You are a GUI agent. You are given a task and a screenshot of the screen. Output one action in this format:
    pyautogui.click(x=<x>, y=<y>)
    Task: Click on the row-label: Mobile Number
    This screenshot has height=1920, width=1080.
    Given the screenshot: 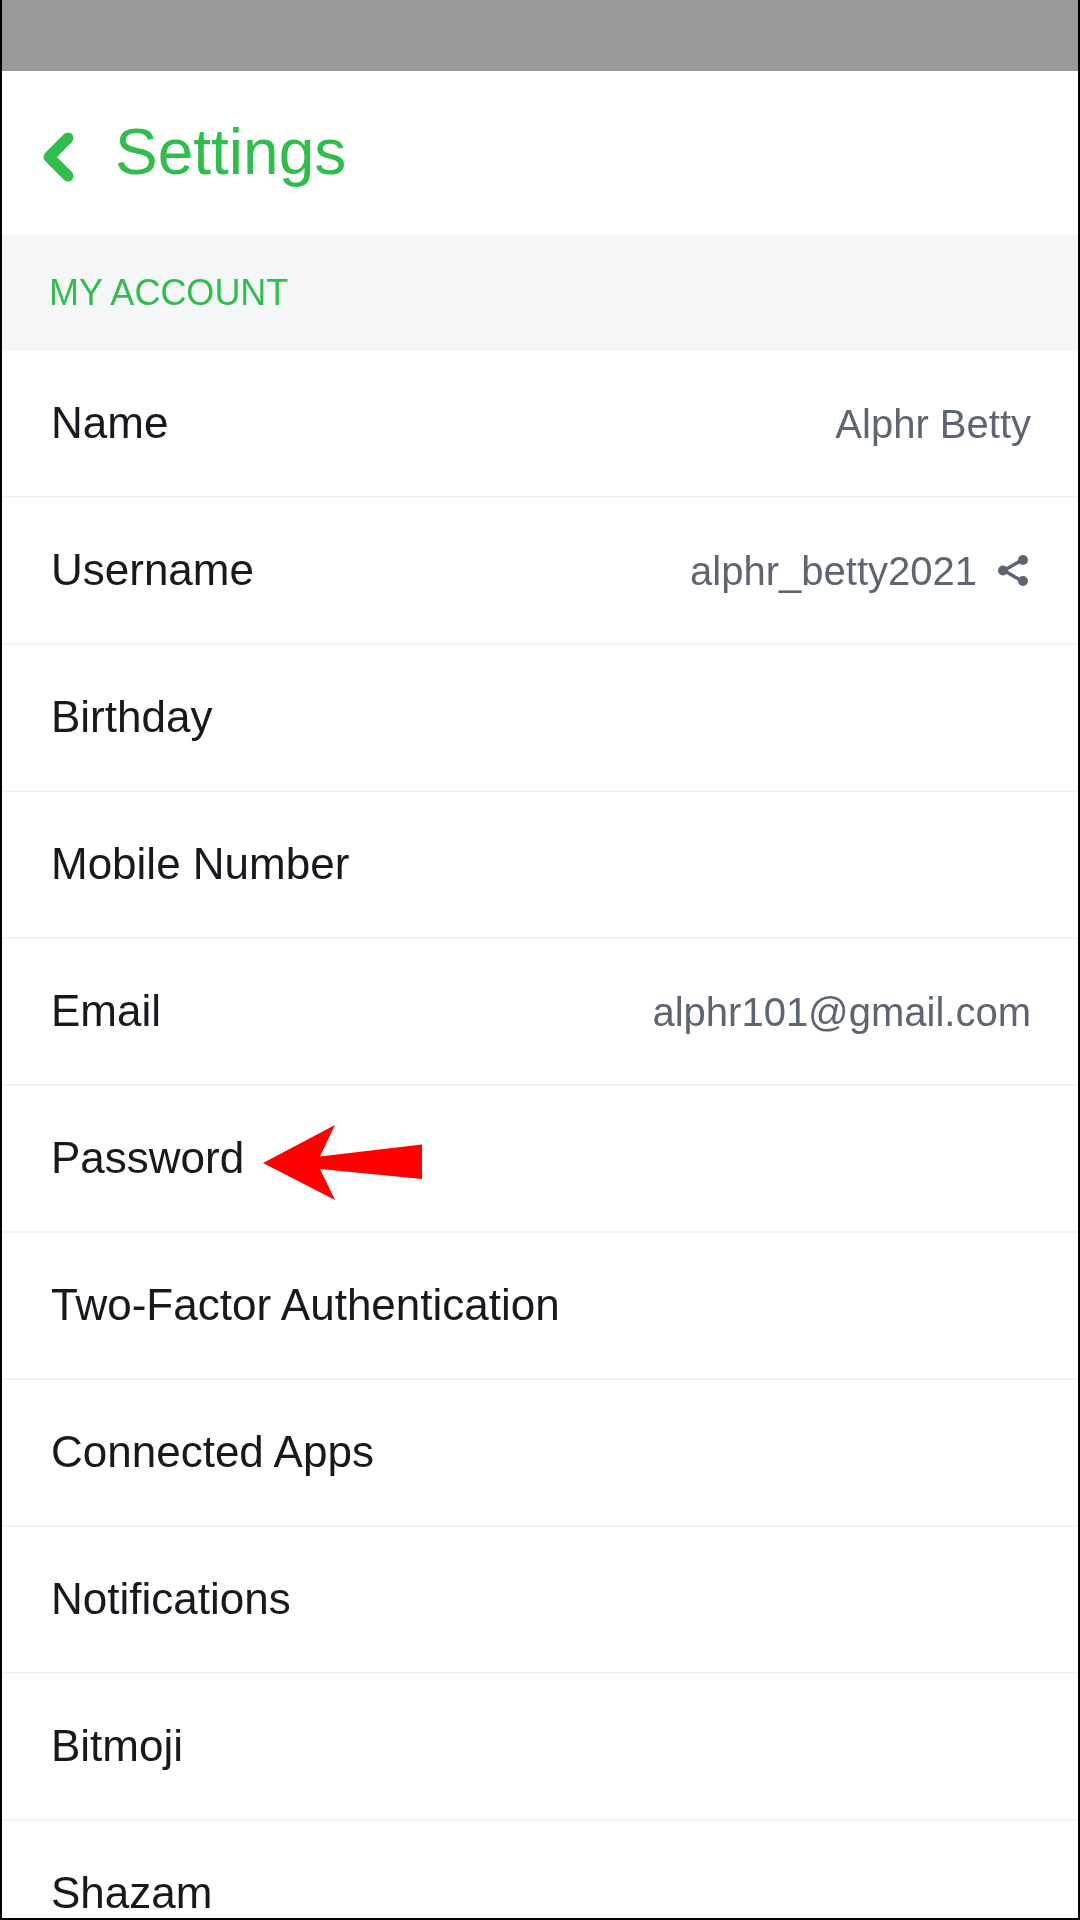 What is the action you would take?
    pyautogui.click(x=200, y=864)
    